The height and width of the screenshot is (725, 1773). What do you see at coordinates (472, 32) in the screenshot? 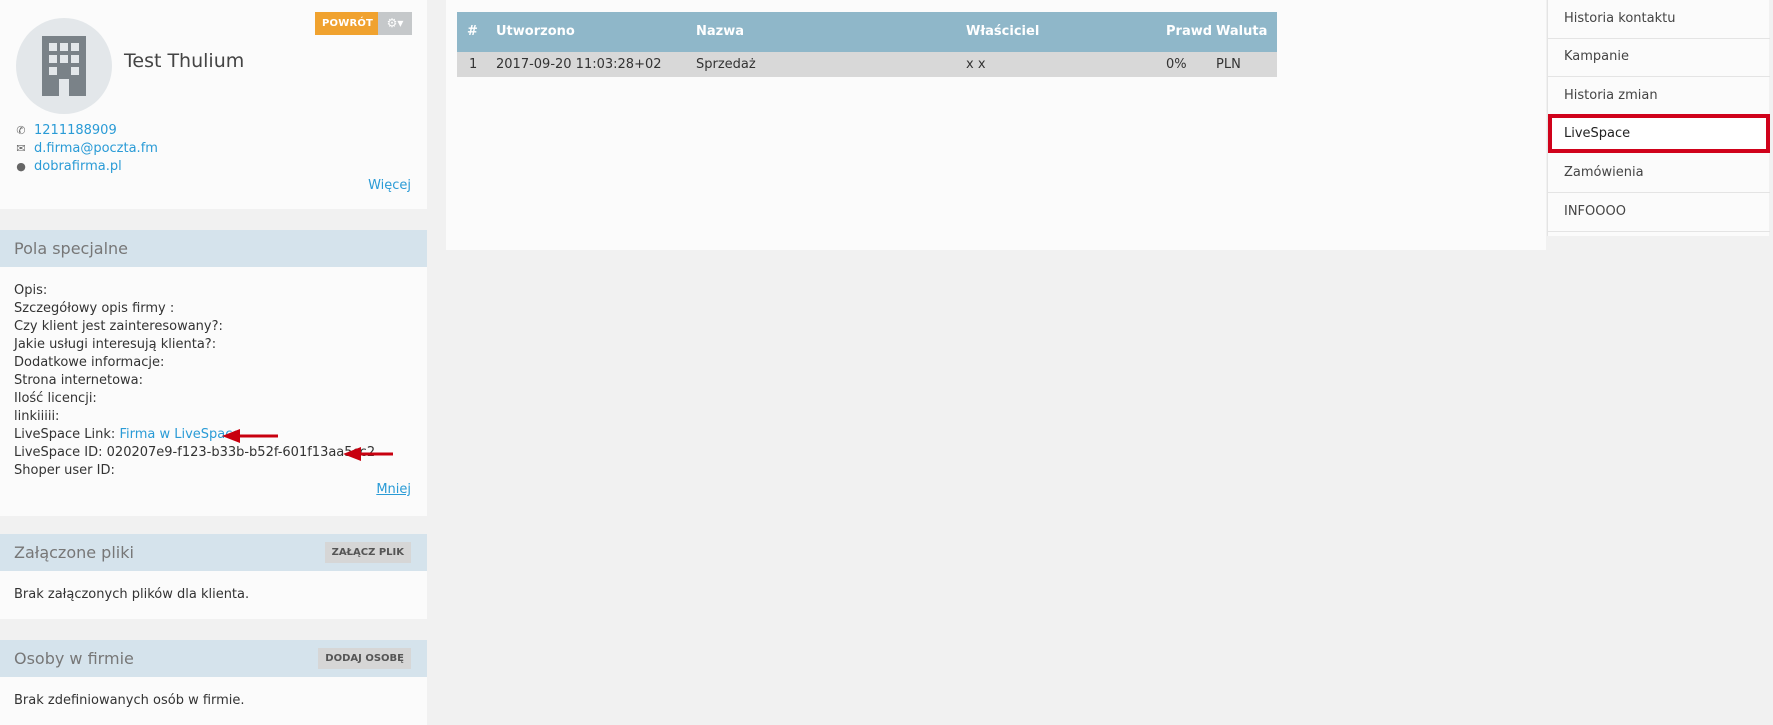
I see `col-num: #` at bounding box center [472, 32].